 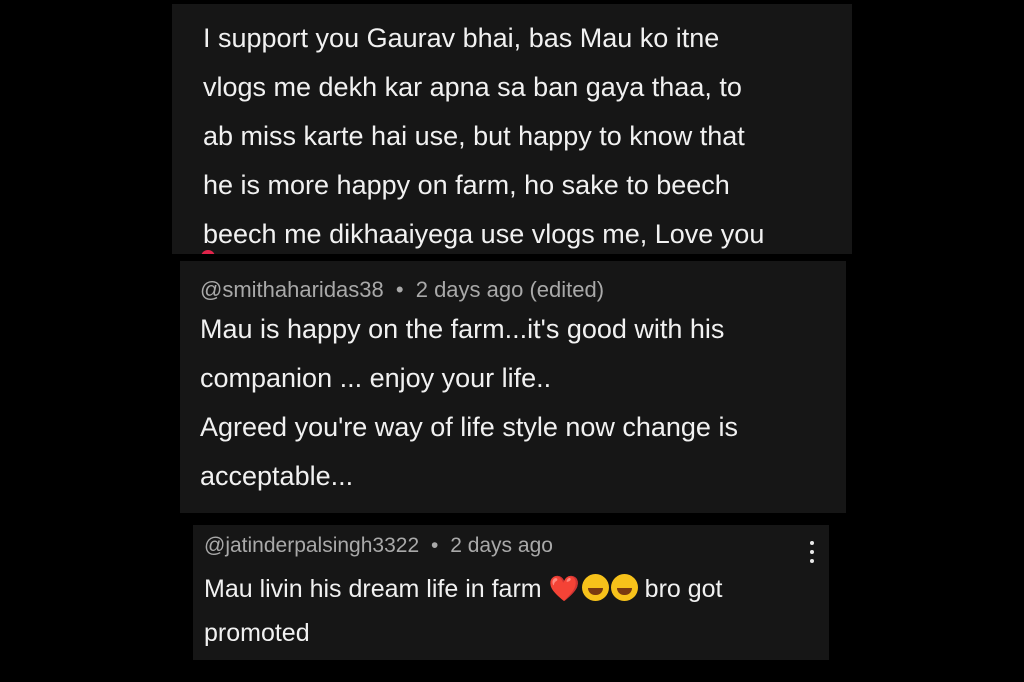 What do you see at coordinates (257, 633) in the screenshot?
I see `comment-text-part: promoted` at bounding box center [257, 633].